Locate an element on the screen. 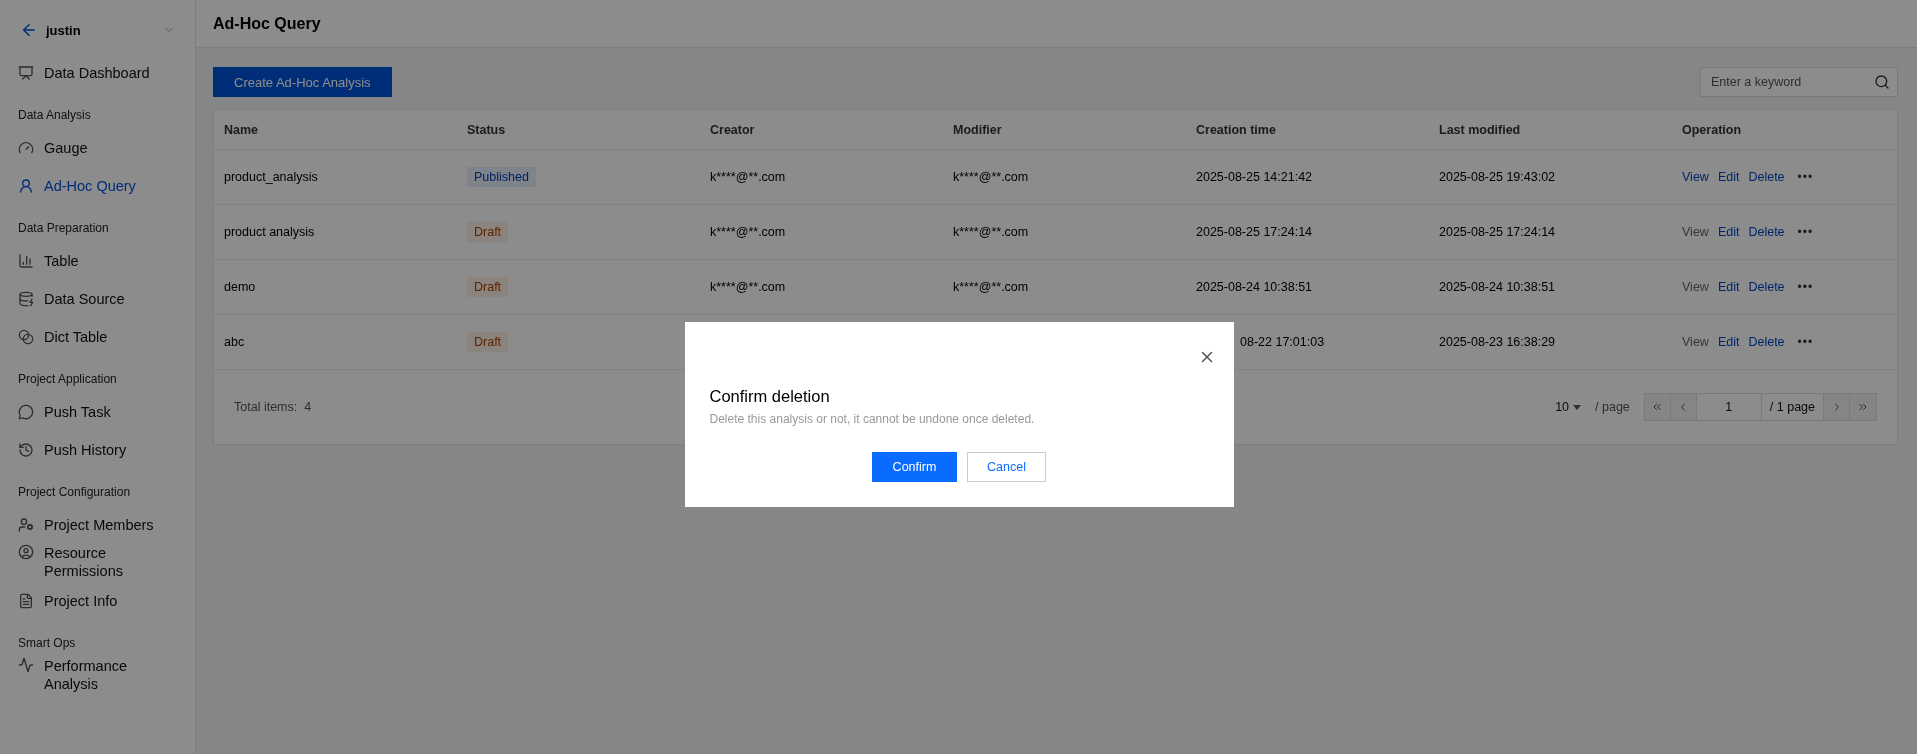 This screenshot has height=754, width=1917. column-header: Last modified is located at coordinates (1480, 129).